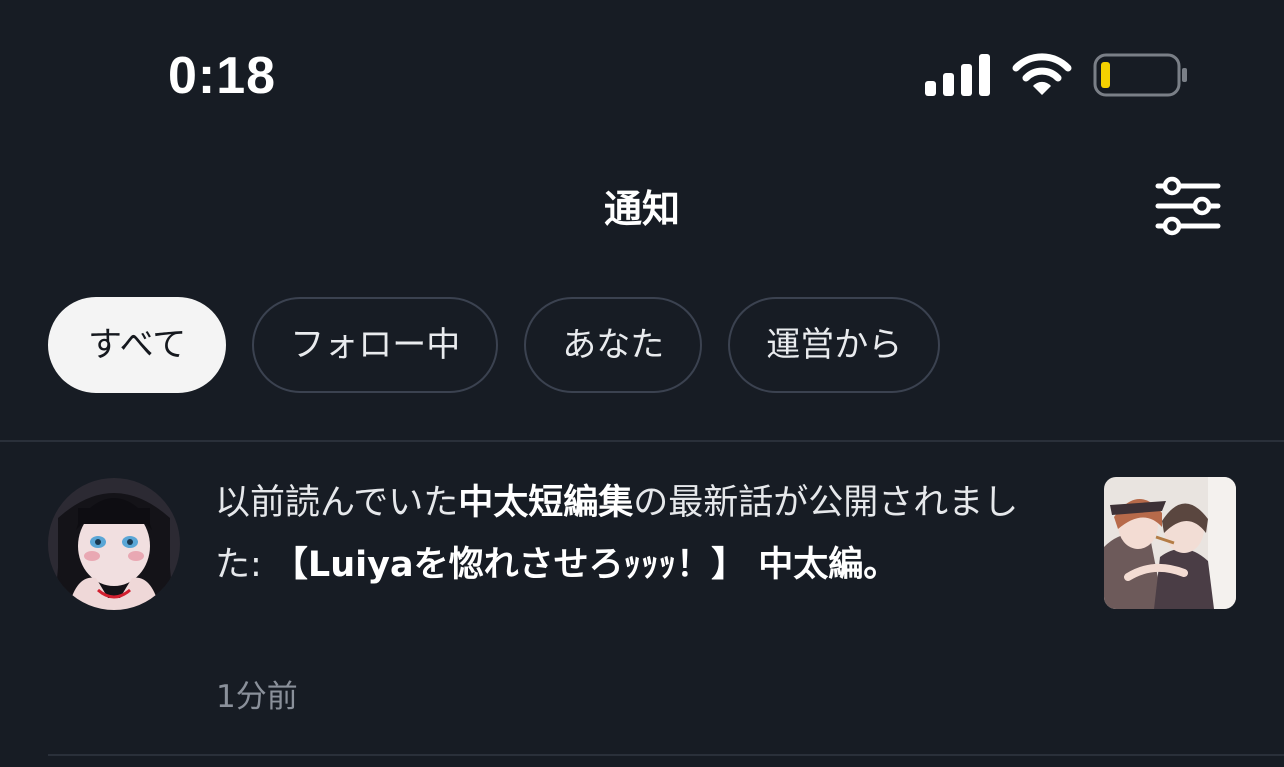  Describe the element at coordinates (613, 345) in the screenshot. I see `tab-you: あなた` at that location.